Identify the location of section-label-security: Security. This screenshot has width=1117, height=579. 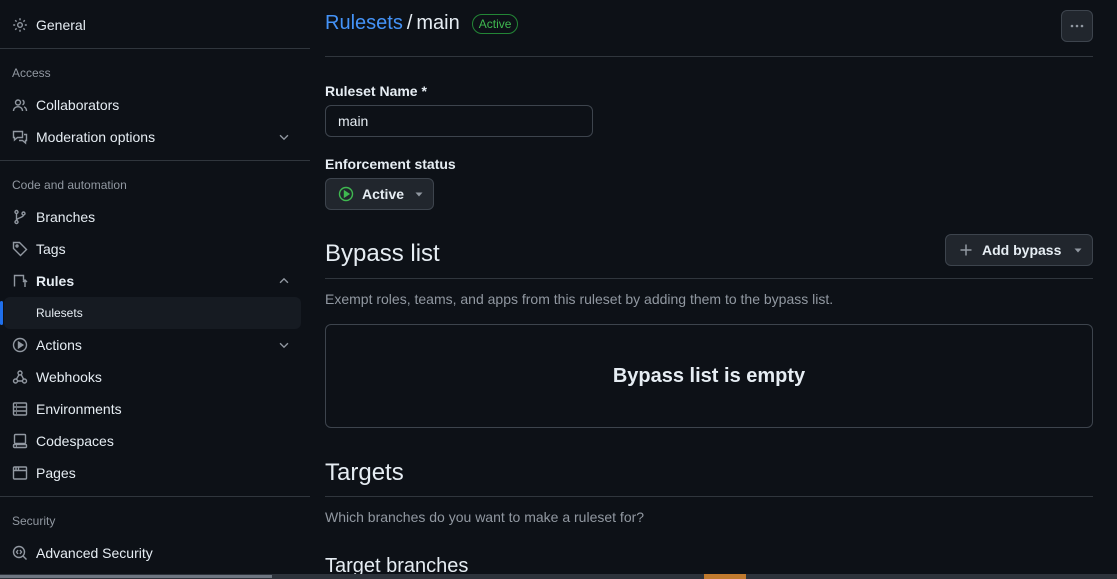
(34, 521).